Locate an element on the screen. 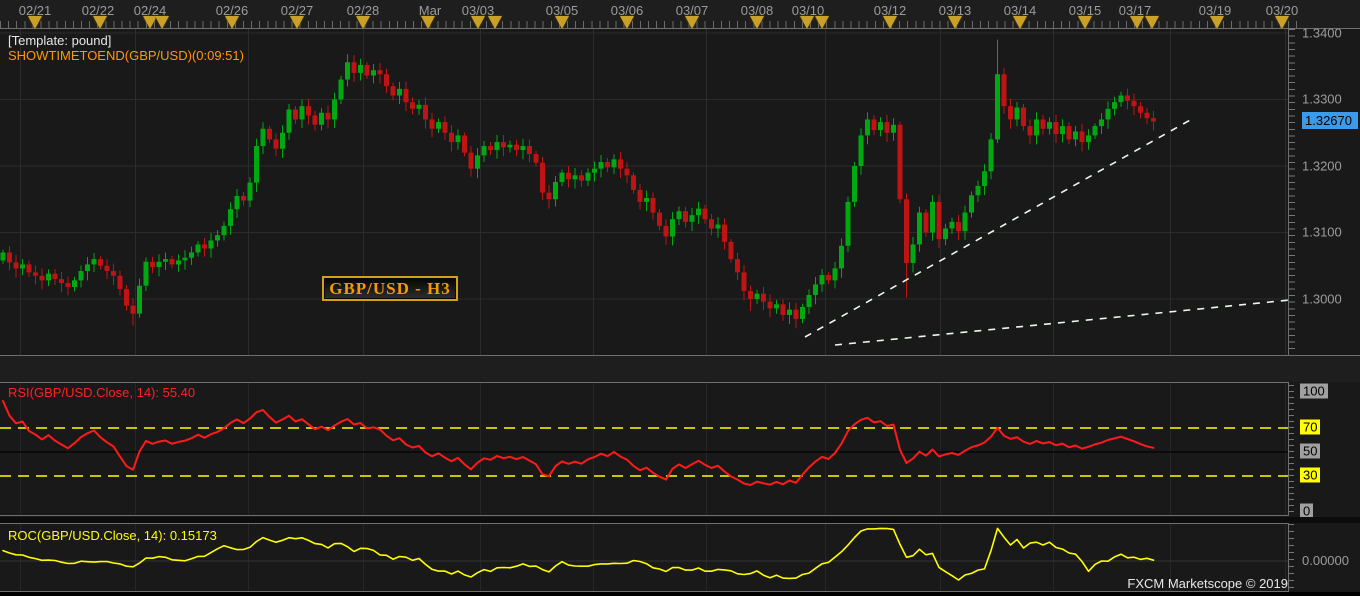 The width and height of the screenshot is (1360, 596). template-label: [Template: pound] is located at coordinates (60, 40).